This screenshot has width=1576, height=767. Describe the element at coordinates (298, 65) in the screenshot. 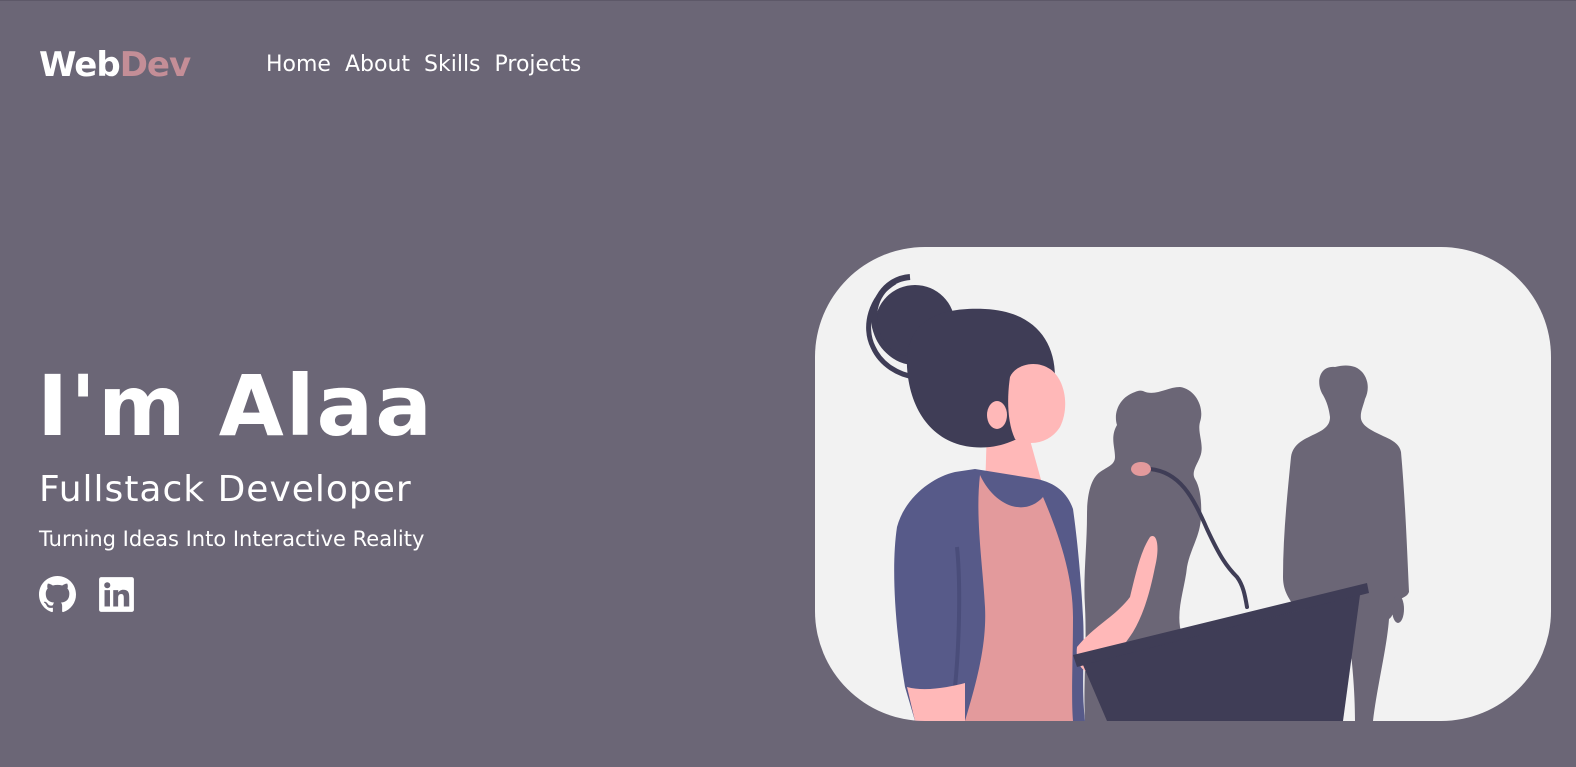

I see `nav-item-home: Home` at that location.